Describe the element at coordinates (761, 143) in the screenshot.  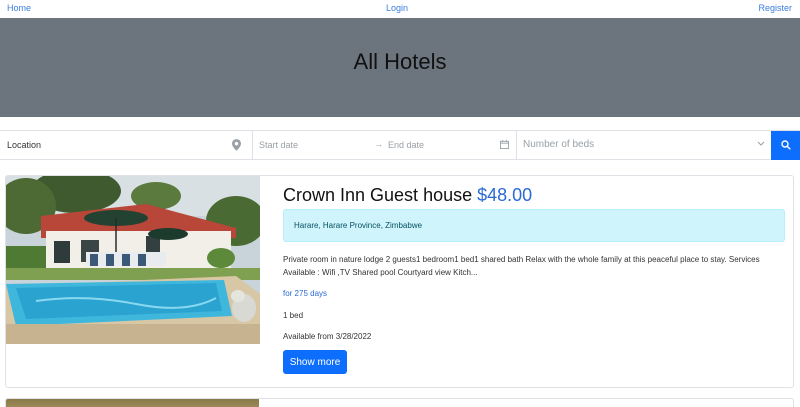
I see `chevron-down-icon` at that location.